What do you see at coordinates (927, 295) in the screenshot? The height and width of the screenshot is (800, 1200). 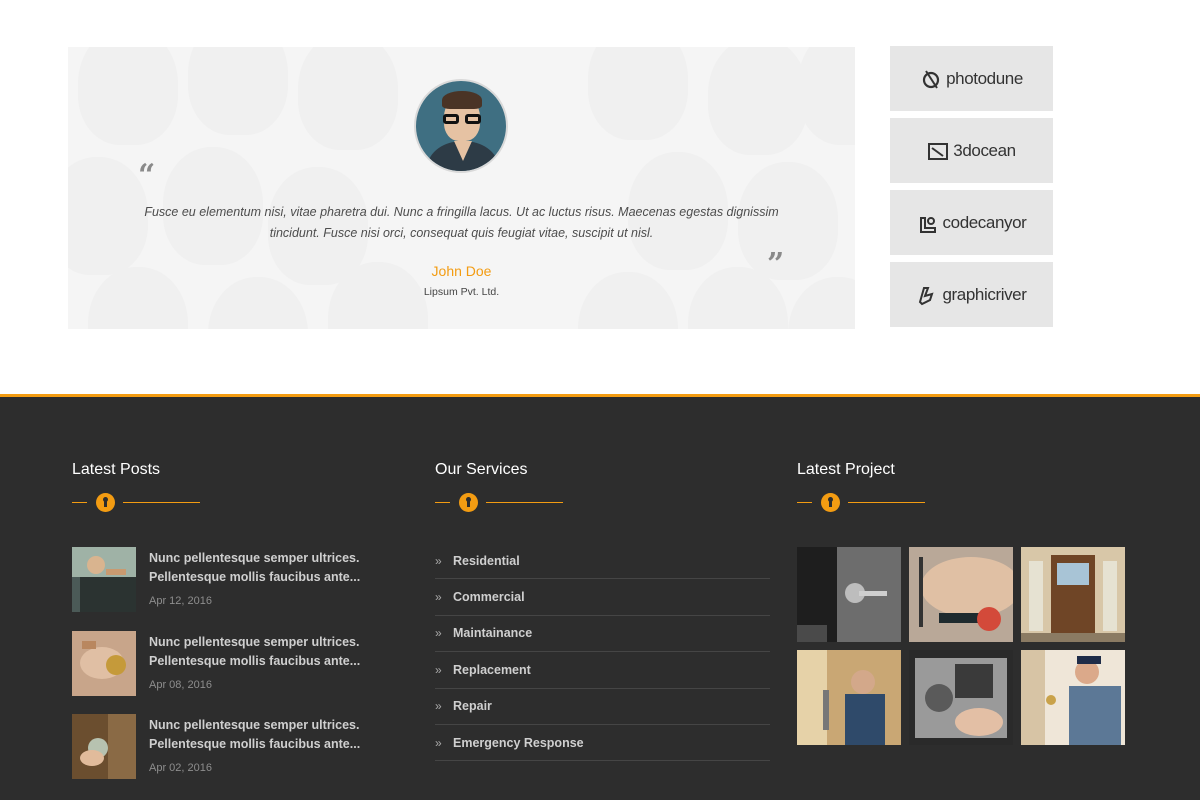 I see `graphicriver-icon` at bounding box center [927, 295].